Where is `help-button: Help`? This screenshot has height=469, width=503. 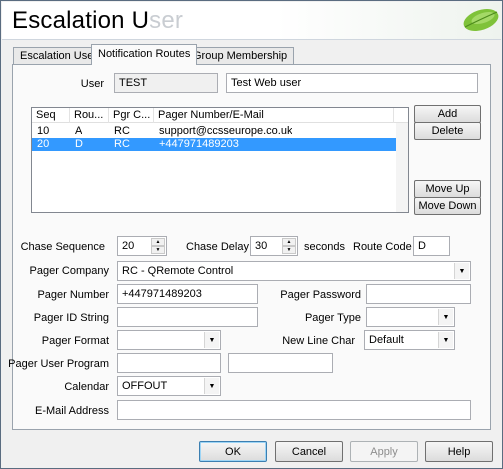
help-button: Help is located at coordinates (459, 451).